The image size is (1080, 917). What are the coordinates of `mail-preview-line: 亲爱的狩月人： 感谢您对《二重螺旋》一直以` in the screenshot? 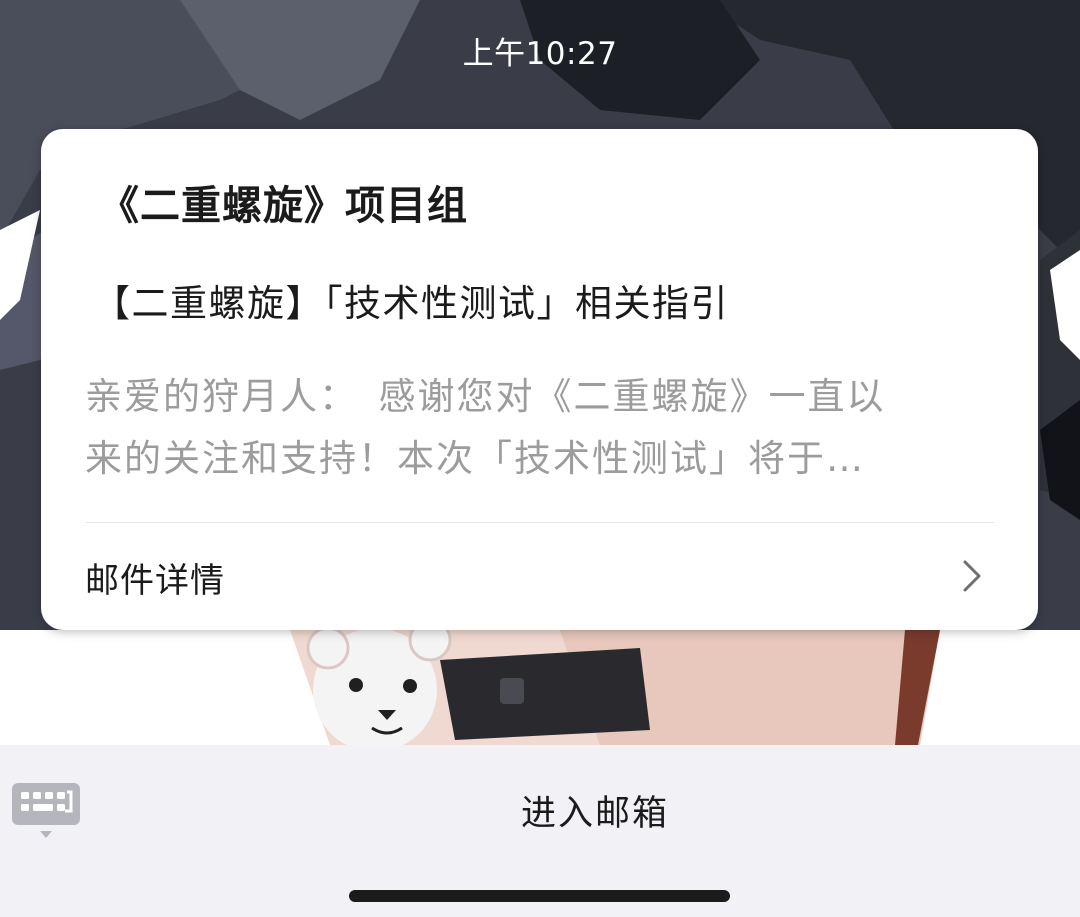 It's located at (485, 396).